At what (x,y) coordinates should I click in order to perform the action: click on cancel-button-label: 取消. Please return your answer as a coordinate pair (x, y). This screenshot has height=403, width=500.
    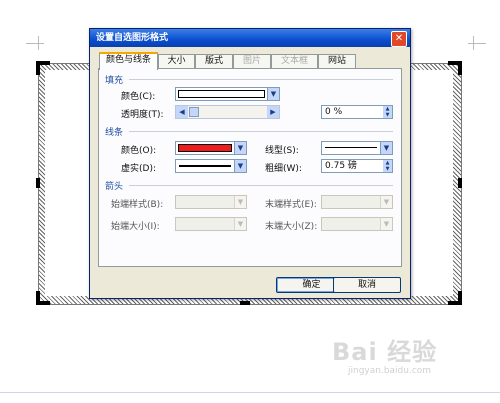
    Looking at the image, I should click on (366, 285).